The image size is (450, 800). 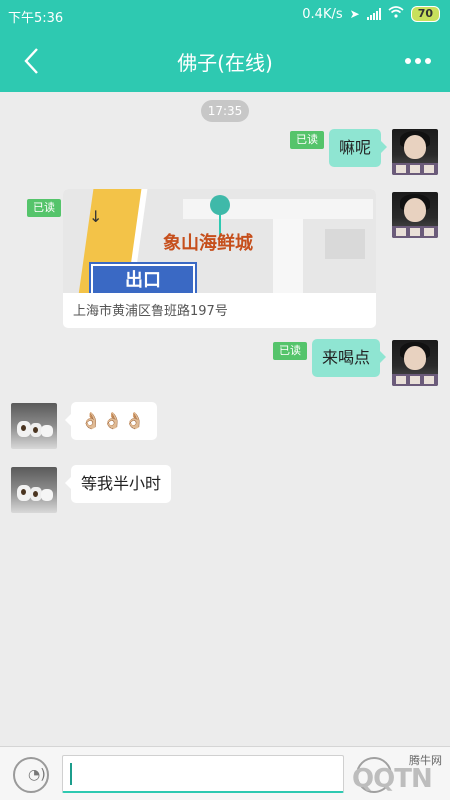 I want to click on voice-button: ◔), so click(x=31, y=775).